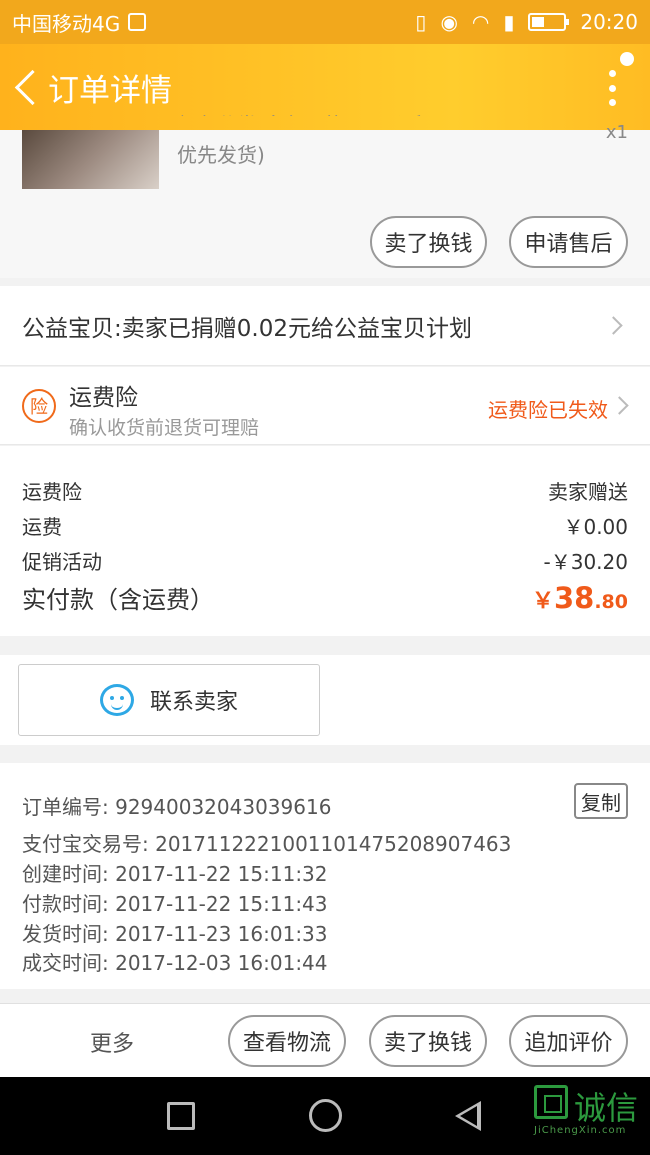 The image size is (650, 1155). Describe the element at coordinates (588, 492) in the screenshot. I see `price-value: 卖家赠送` at that location.